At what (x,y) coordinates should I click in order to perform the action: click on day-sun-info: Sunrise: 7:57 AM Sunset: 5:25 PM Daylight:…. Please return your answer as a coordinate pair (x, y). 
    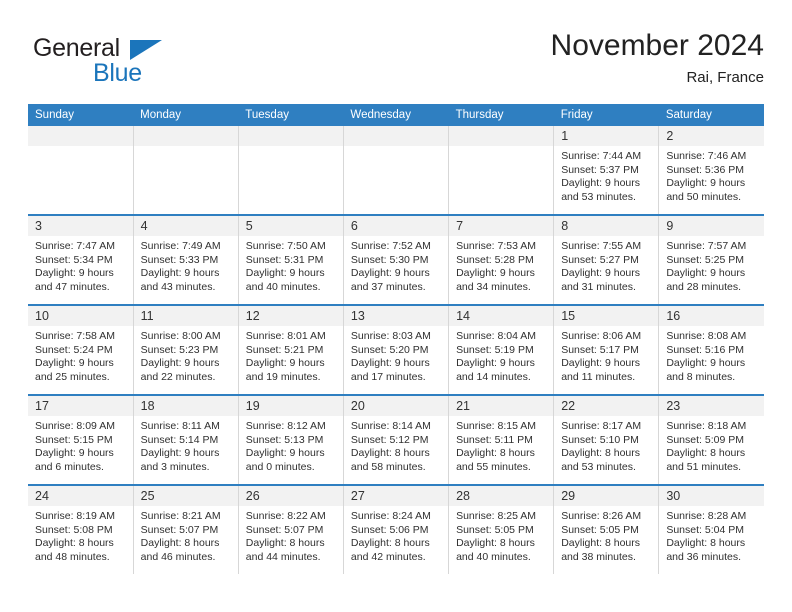
    Looking at the image, I should click on (711, 265).